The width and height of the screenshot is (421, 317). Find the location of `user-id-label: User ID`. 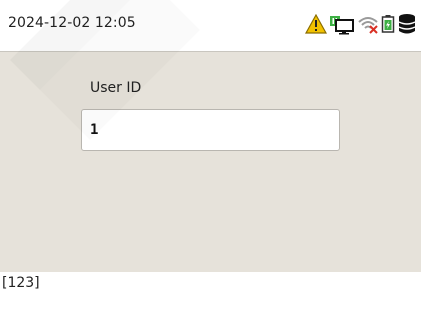

user-id-label: User ID is located at coordinates (116, 88).